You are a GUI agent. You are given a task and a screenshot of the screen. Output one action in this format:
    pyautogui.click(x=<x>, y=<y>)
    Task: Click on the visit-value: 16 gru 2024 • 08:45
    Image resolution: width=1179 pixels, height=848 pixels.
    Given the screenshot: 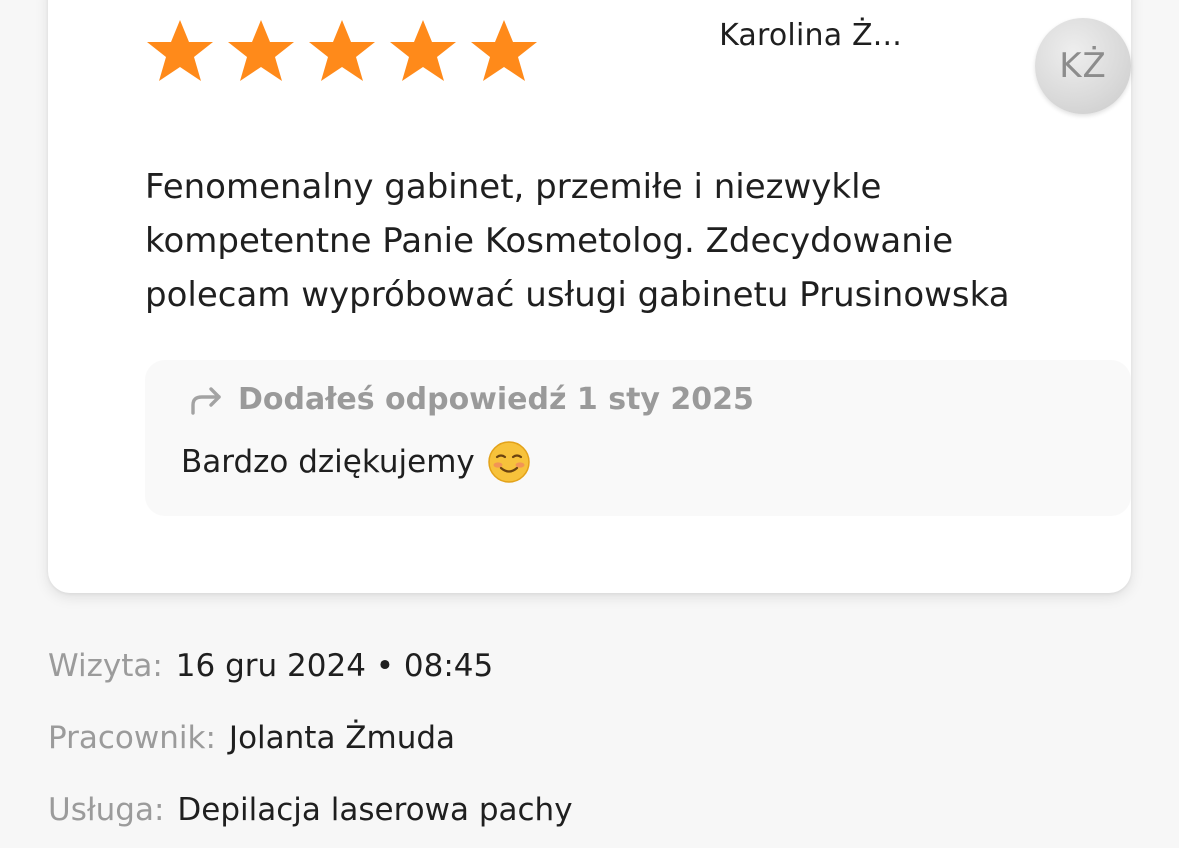 What is the action you would take?
    pyautogui.click(x=334, y=666)
    